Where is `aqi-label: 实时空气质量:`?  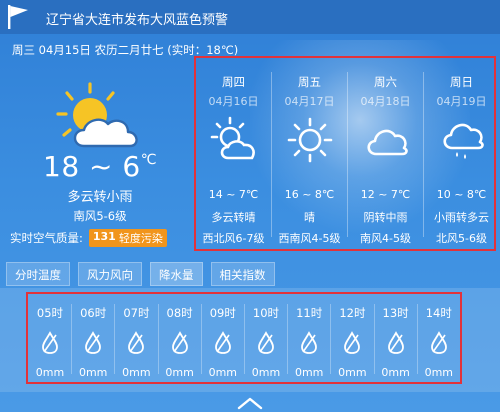
aqi-label: 实时空气质量: is located at coordinates (46, 238).